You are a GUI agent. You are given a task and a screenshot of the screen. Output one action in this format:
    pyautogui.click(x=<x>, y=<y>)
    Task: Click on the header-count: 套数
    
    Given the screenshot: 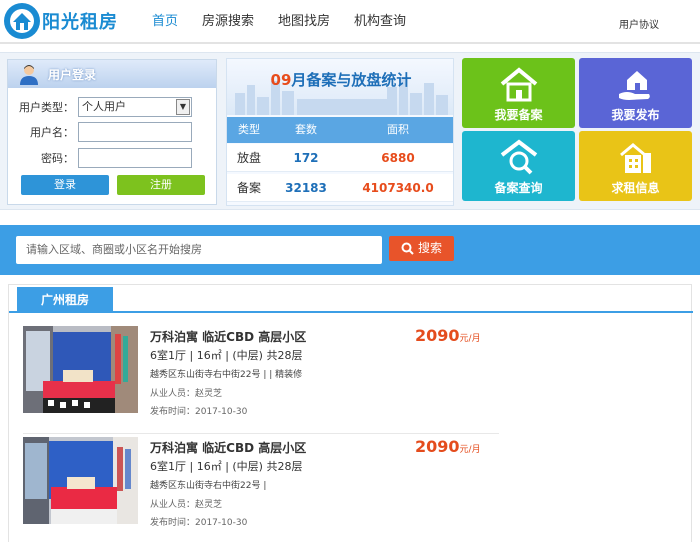 What is the action you would take?
    pyautogui.click(x=306, y=129)
    